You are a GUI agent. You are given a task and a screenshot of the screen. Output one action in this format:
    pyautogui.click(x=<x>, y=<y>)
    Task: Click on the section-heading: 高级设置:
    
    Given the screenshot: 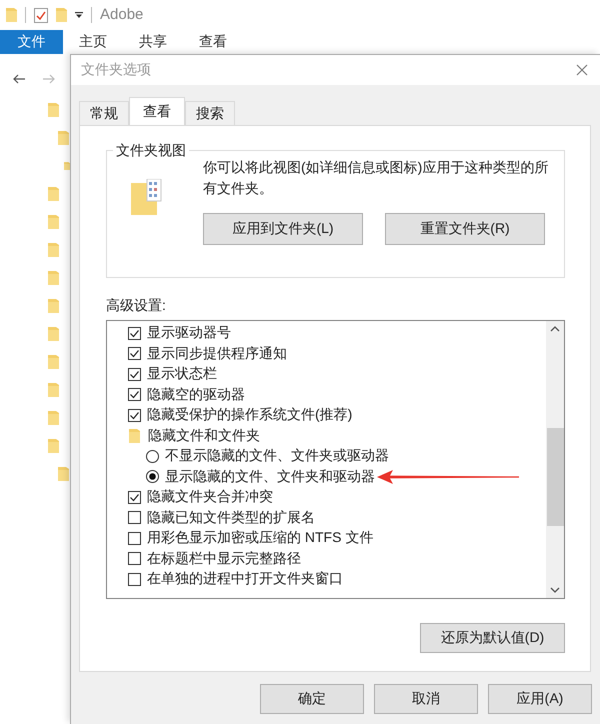 What is the action you would take?
    pyautogui.click(x=136, y=306)
    